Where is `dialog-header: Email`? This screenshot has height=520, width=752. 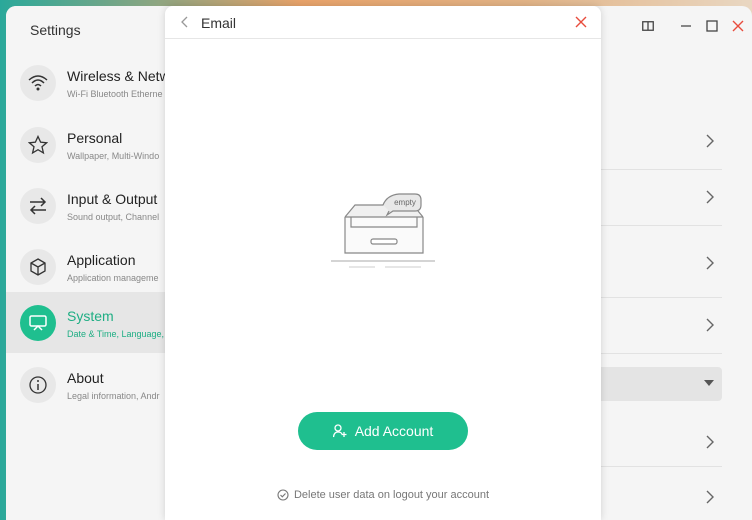 dialog-header: Email is located at coordinates (383, 22).